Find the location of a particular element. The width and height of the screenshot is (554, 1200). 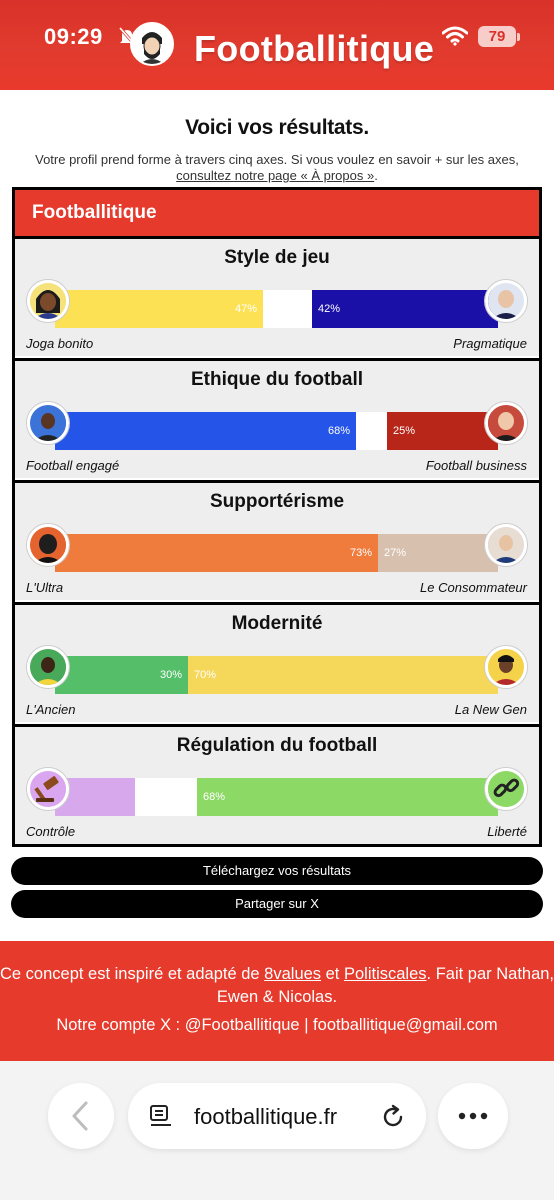

right-segment: 70% is located at coordinates (343, 675).